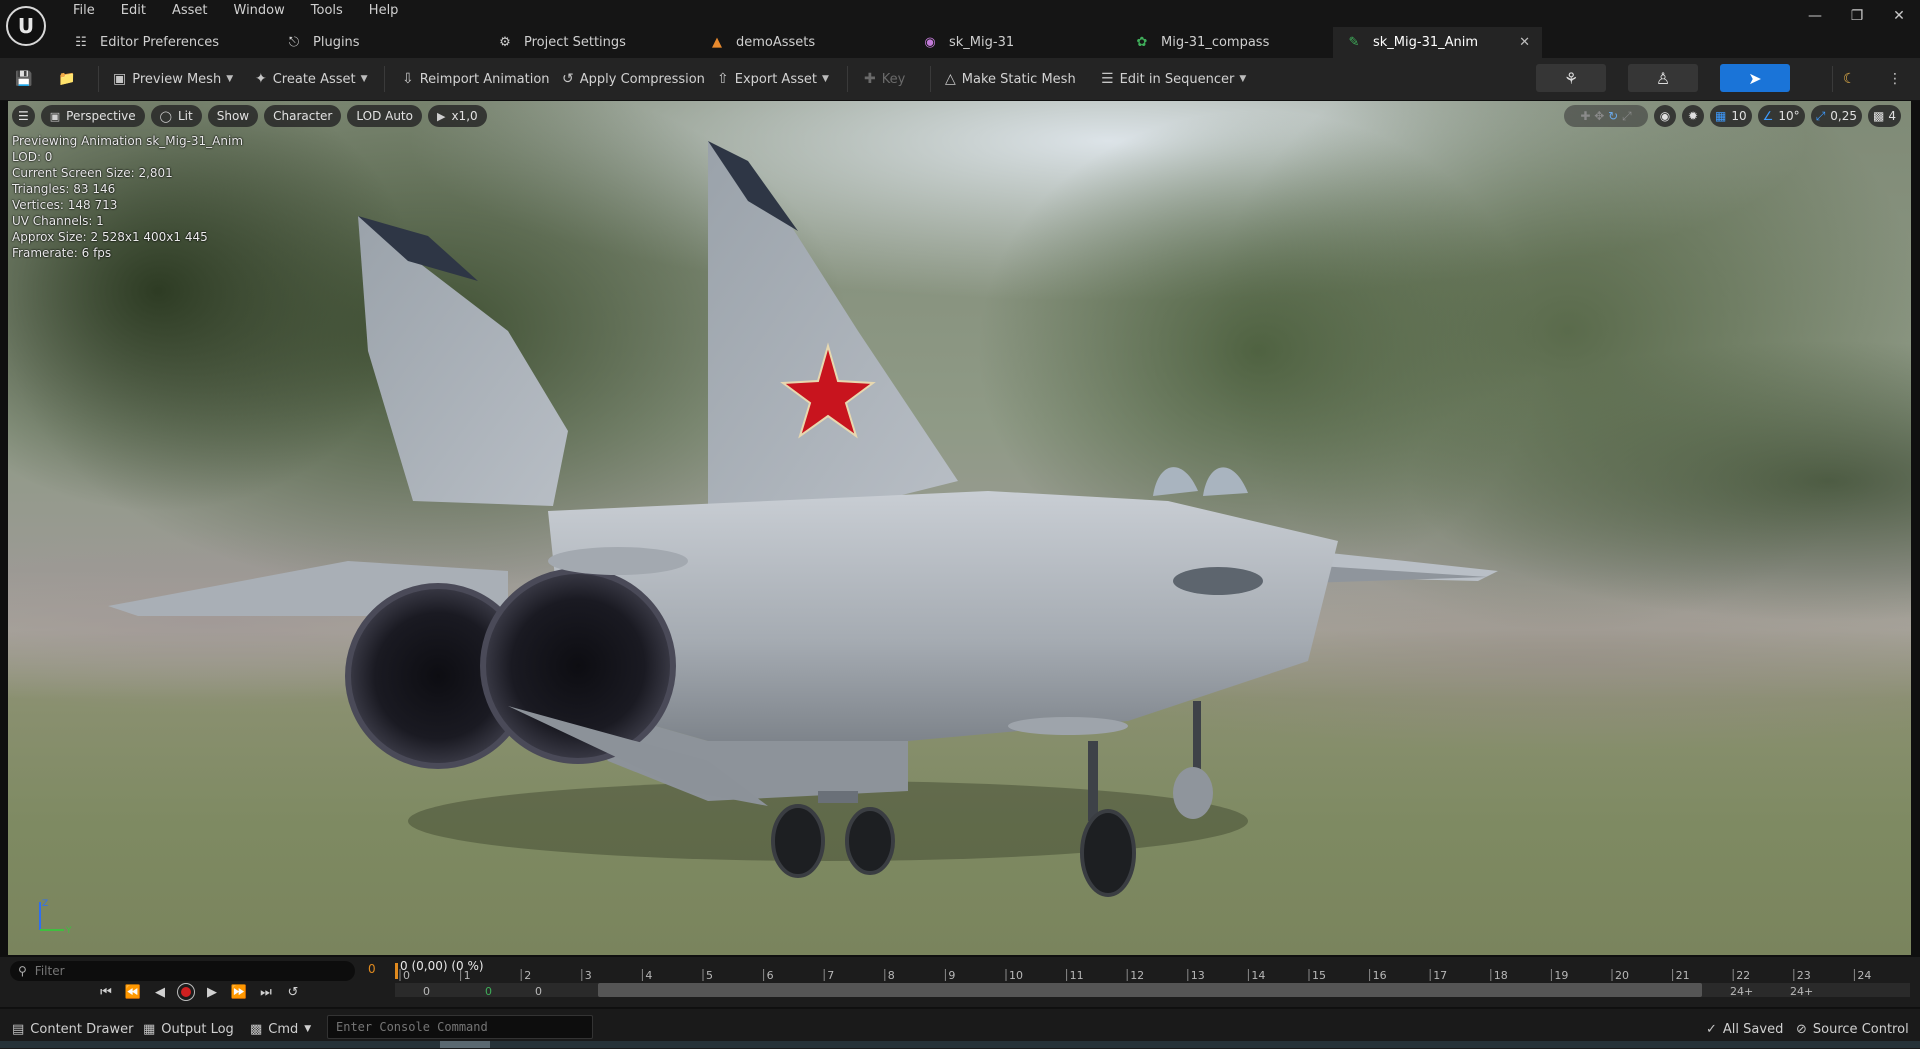  What do you see at coordinates (1815, 16) in the screenshot?
I see `minimize-icon: —` at bounding box center [1815, 16].